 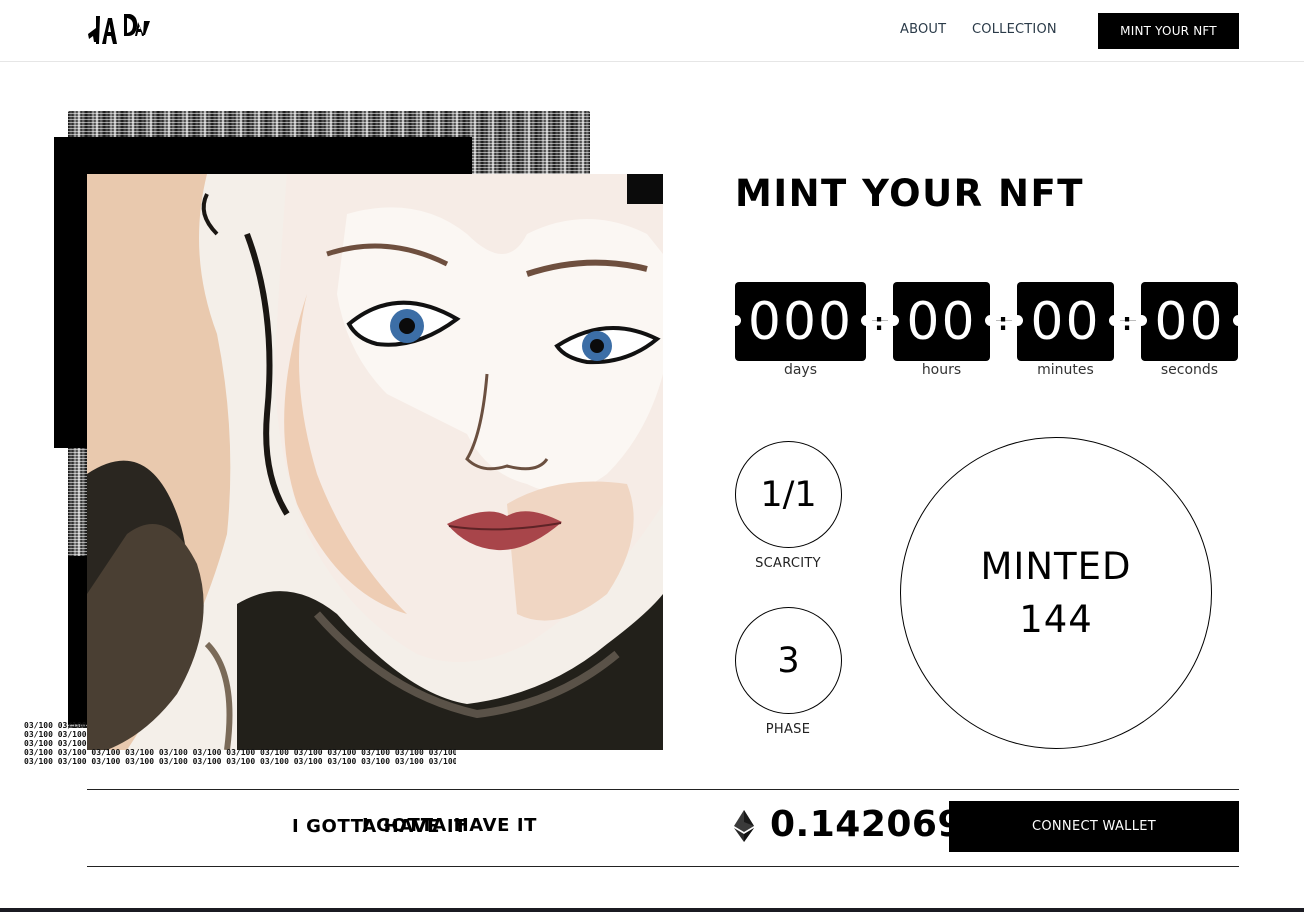 What do you see at coordinates (909, 193) in the screenshot?
I see `mint-title: MINT YOUR NFT` at bounding box center [909, 193].